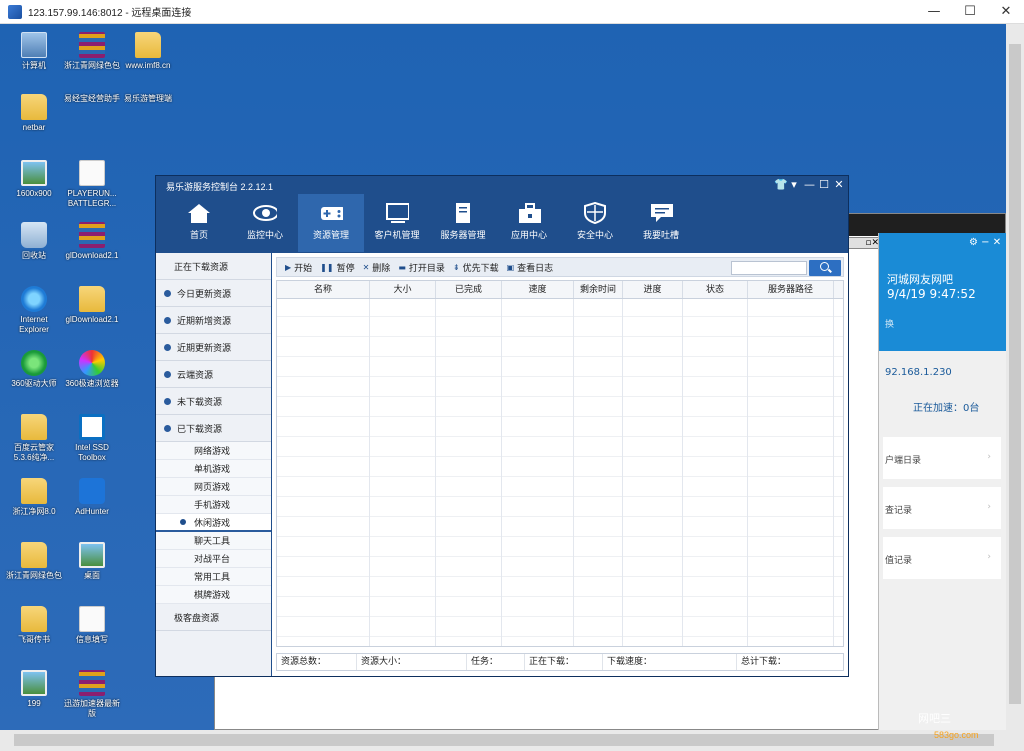  Describe the element at coordinates (92, 305) in the screenshot. I see `desktop-icon-gldownload-folder: glDownload2.1` at that location.